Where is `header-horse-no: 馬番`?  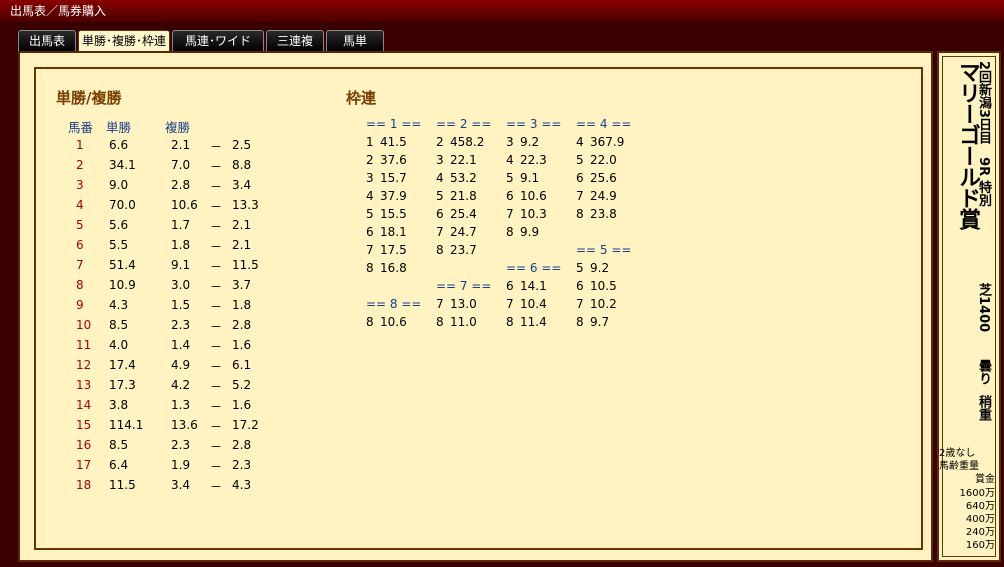 header-horse-no: 馬番 is located at coordinates (81, 127).